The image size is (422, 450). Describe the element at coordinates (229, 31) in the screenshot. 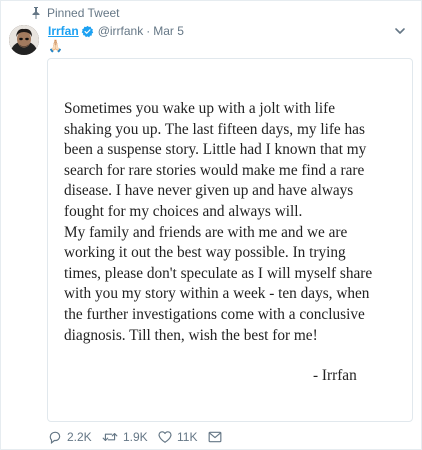

I see `tweet-header: Irrfan @irrfank · Mar 5` at that location.